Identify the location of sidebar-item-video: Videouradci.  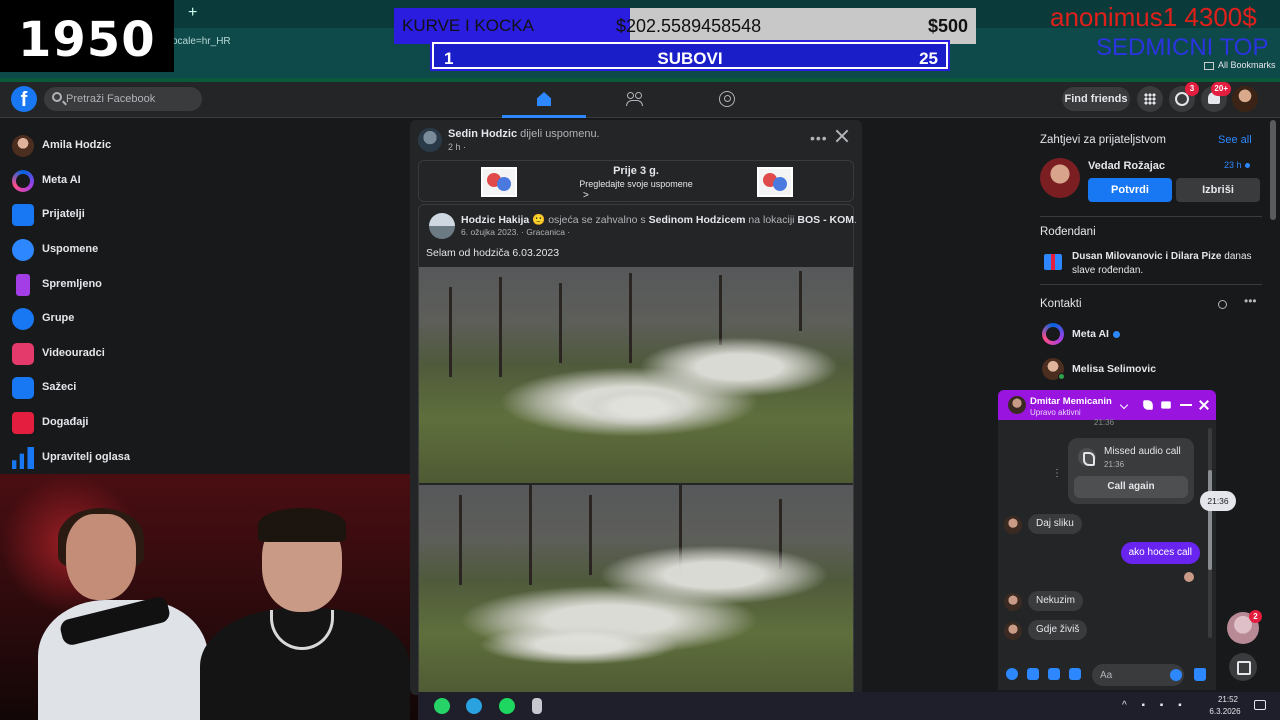
(110, 354).